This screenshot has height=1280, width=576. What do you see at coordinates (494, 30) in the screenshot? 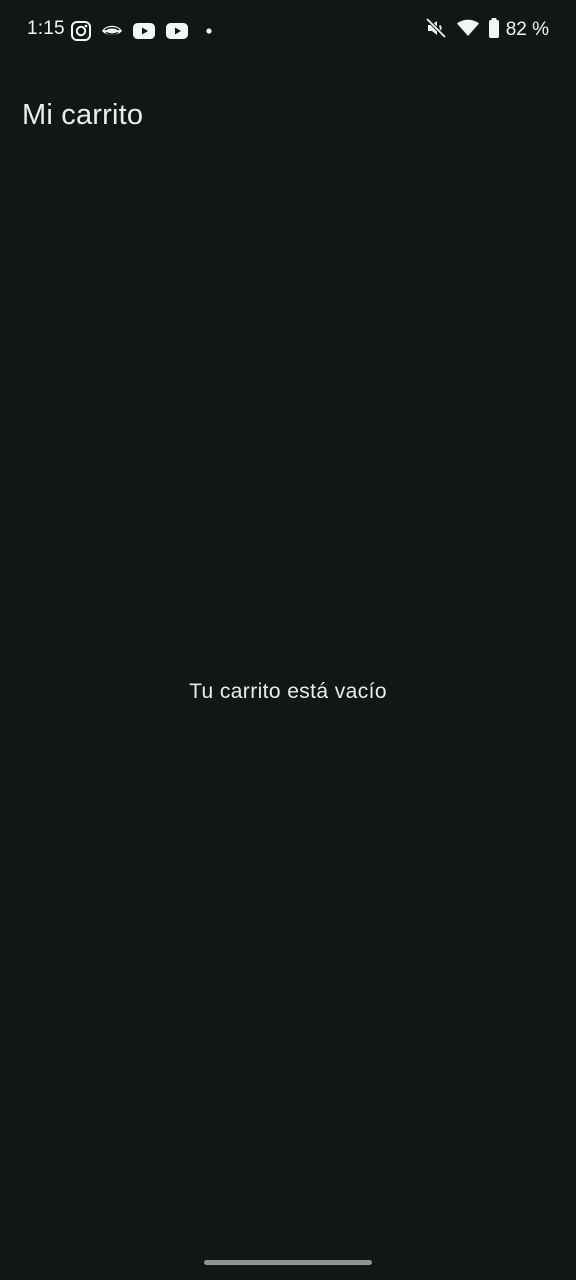
I see `battery-icon` at bounding box center [494, 30].